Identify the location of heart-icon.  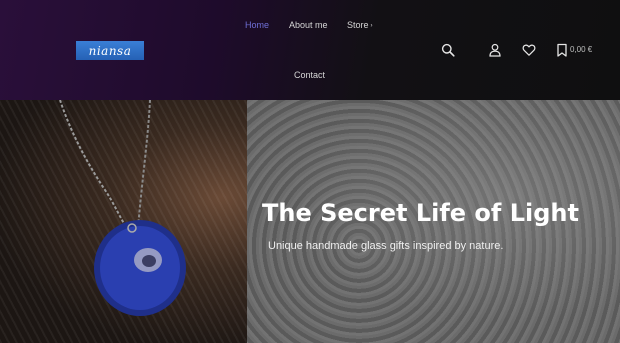
(529, 50).